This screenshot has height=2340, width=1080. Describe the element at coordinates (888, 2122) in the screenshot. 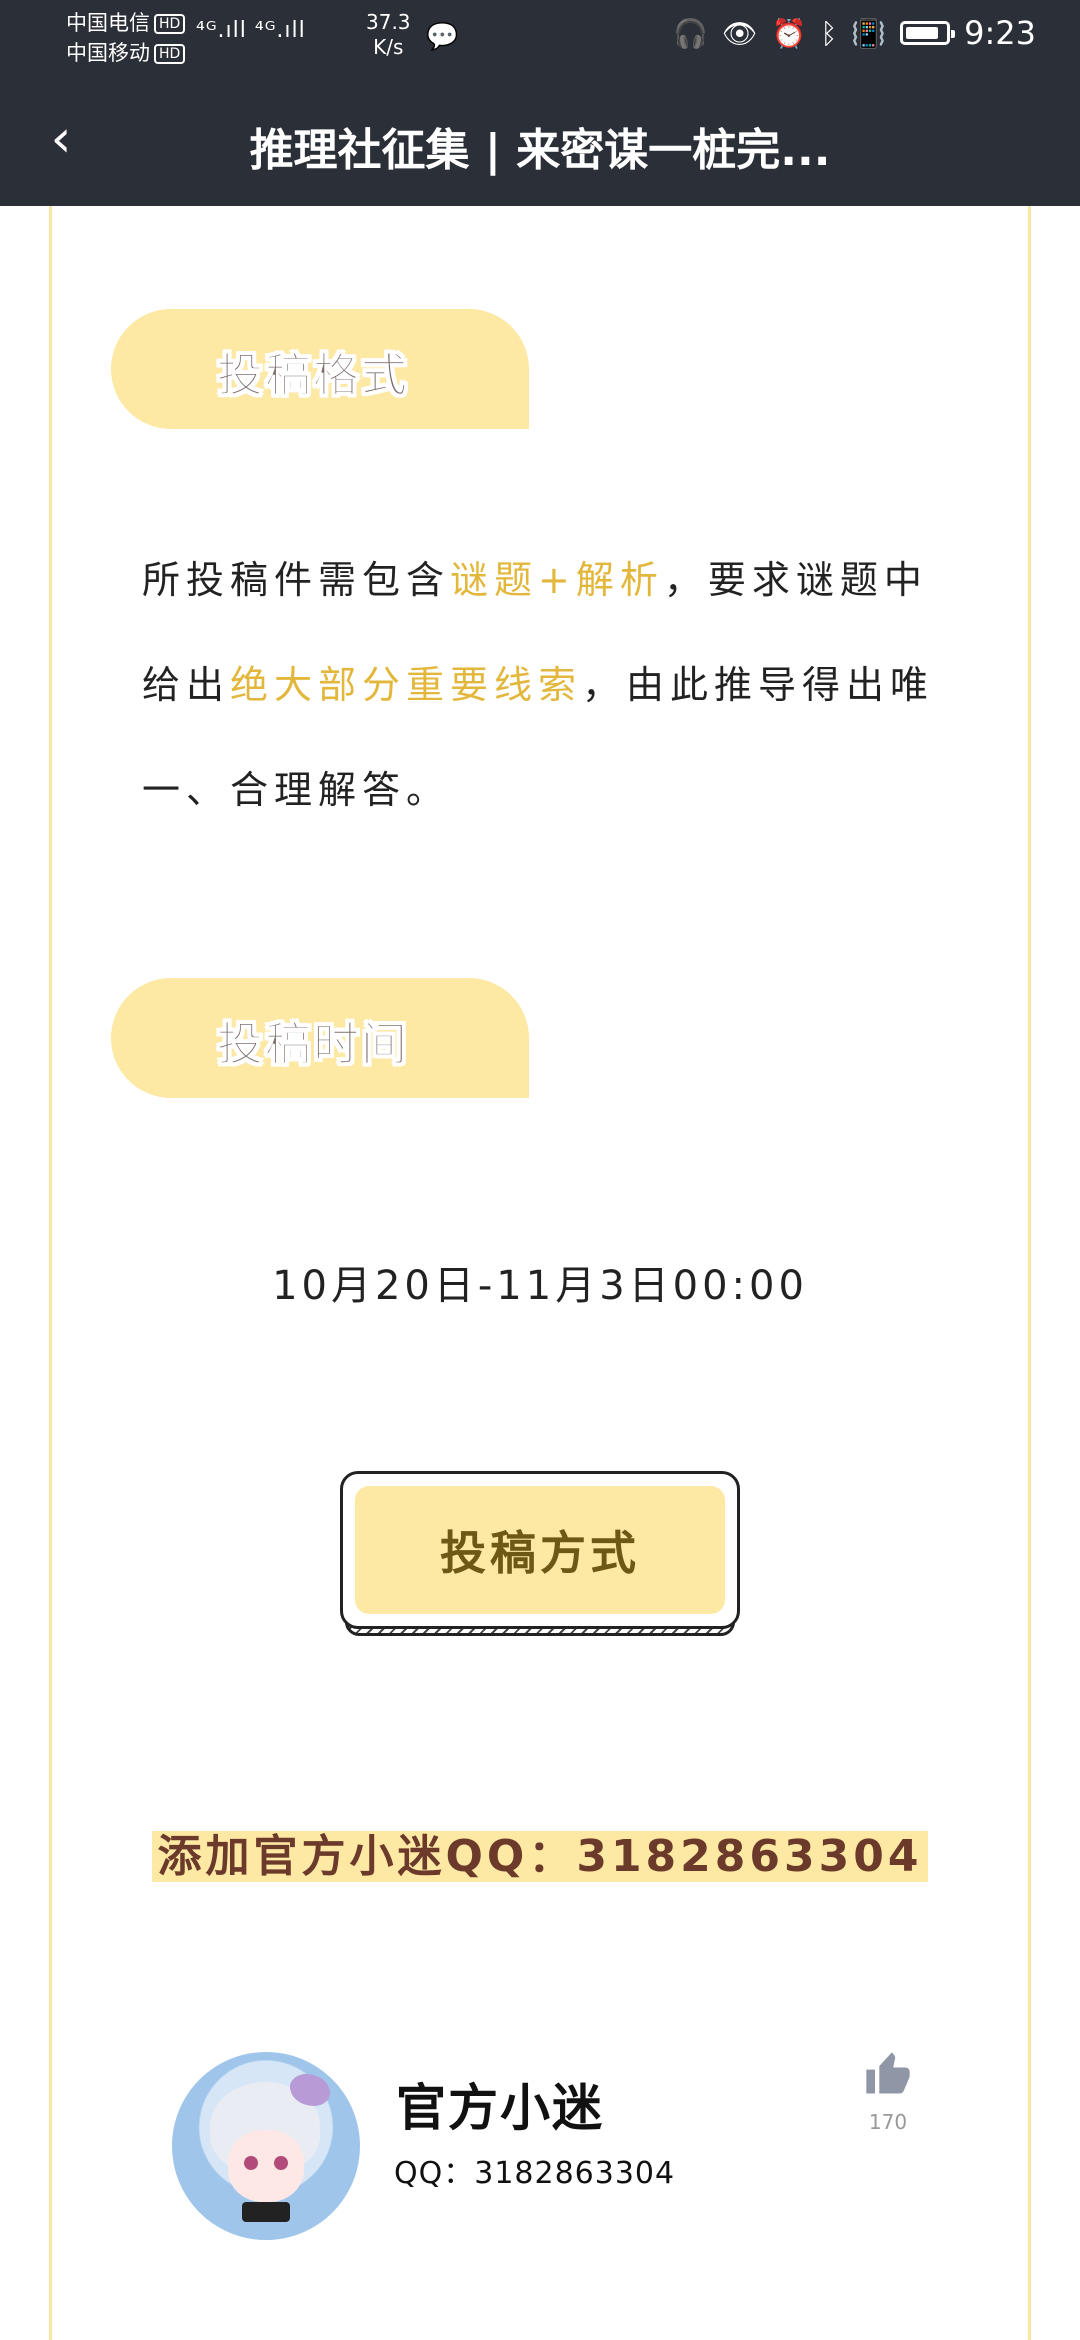

I see `like-count: 170` at that location.